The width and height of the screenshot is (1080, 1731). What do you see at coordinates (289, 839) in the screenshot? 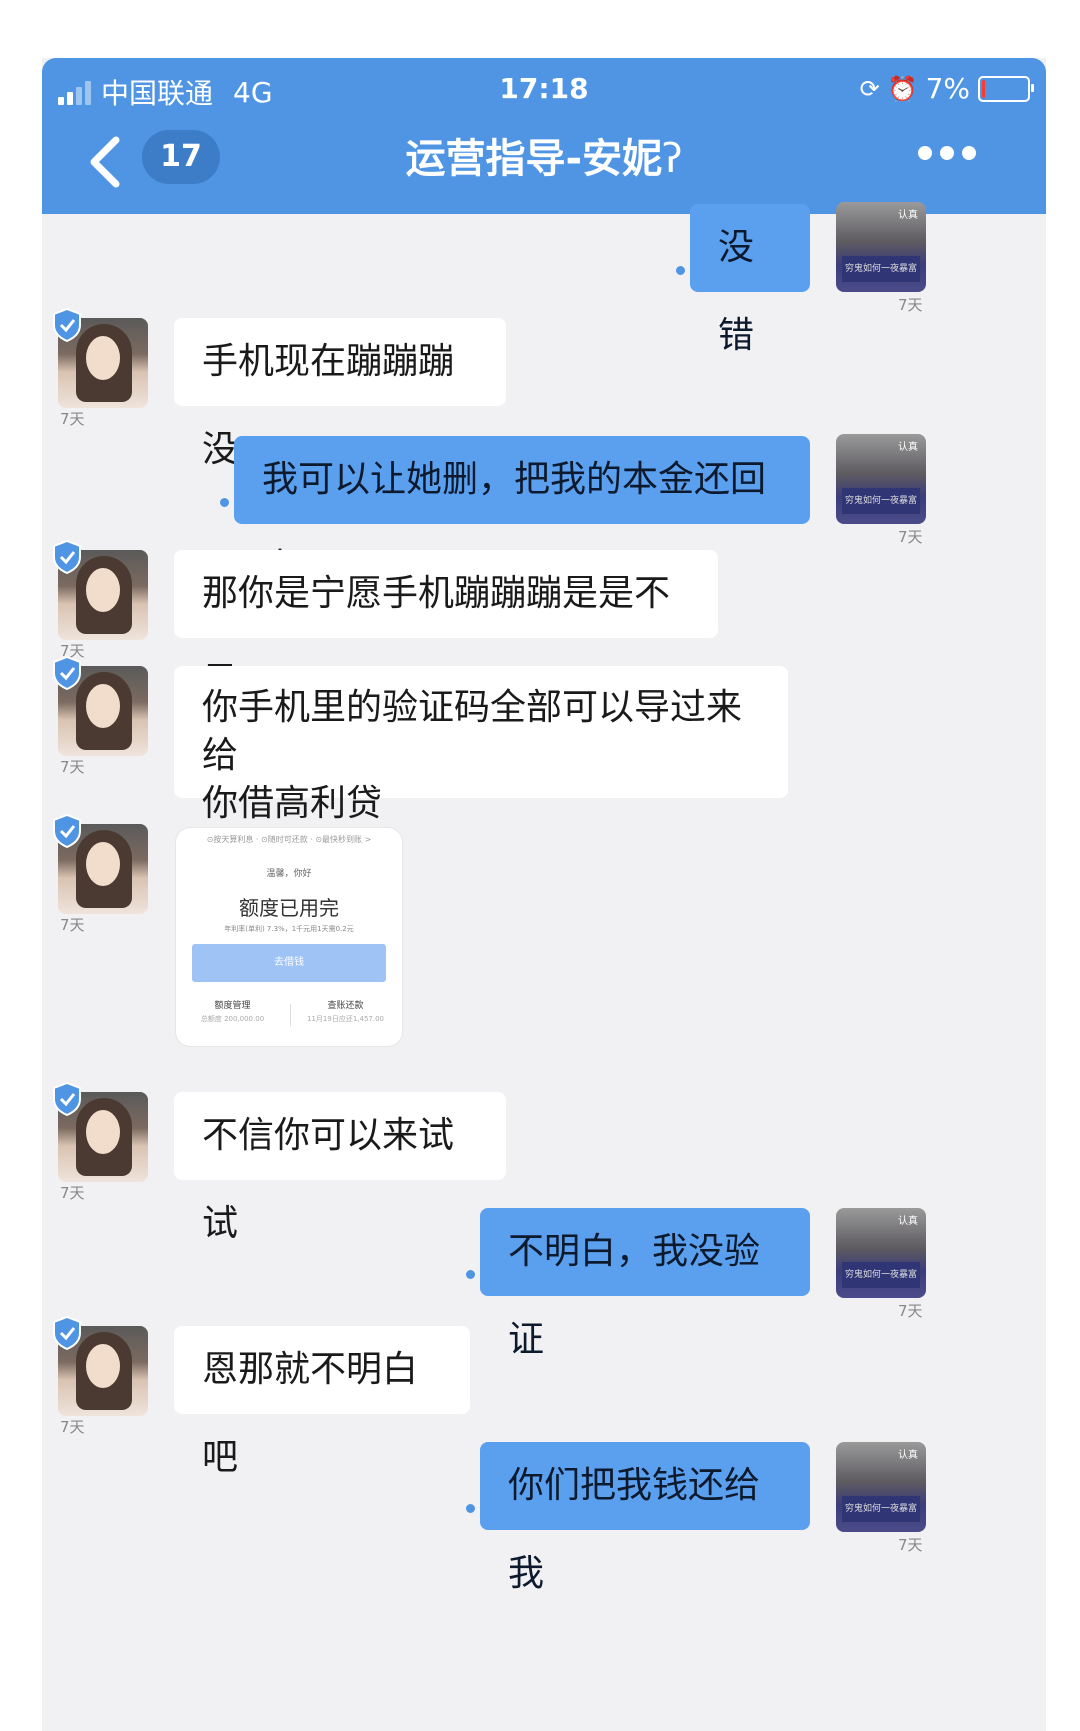
I see `card-tabs: ⊙按天算利息 · ⊙随时可还款 · ⊙最快秒到账 >` at bounding box center [289, 839].